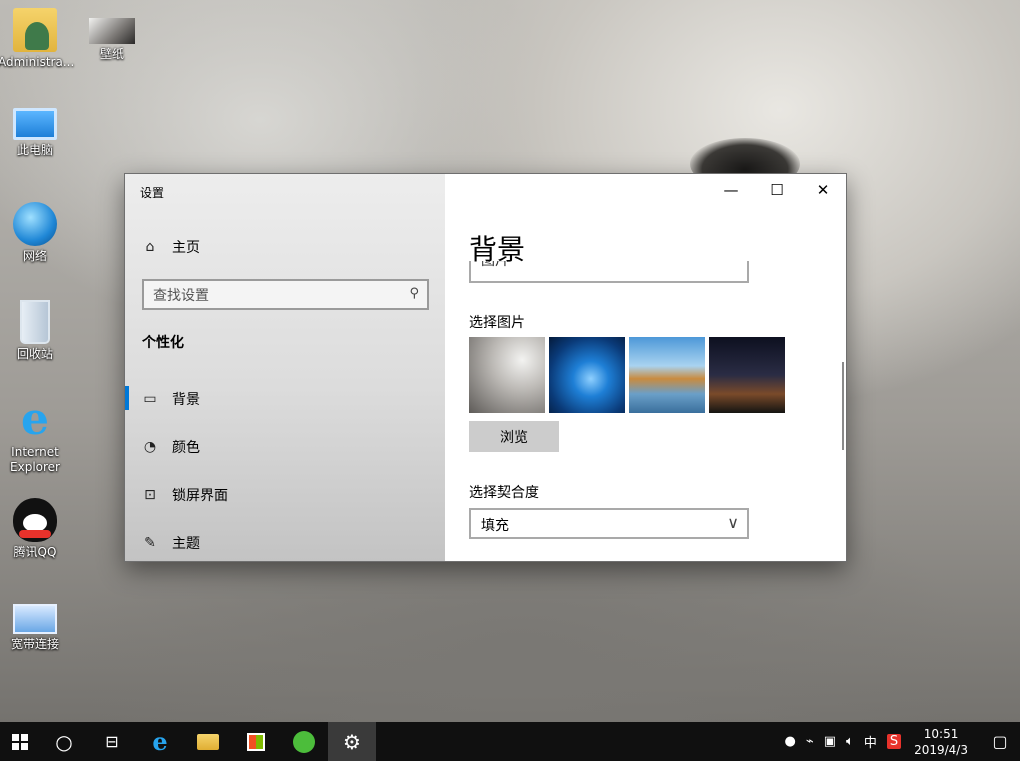  I want to click on window-caption-buttons: — ☐ ✕, so click(777, 190).